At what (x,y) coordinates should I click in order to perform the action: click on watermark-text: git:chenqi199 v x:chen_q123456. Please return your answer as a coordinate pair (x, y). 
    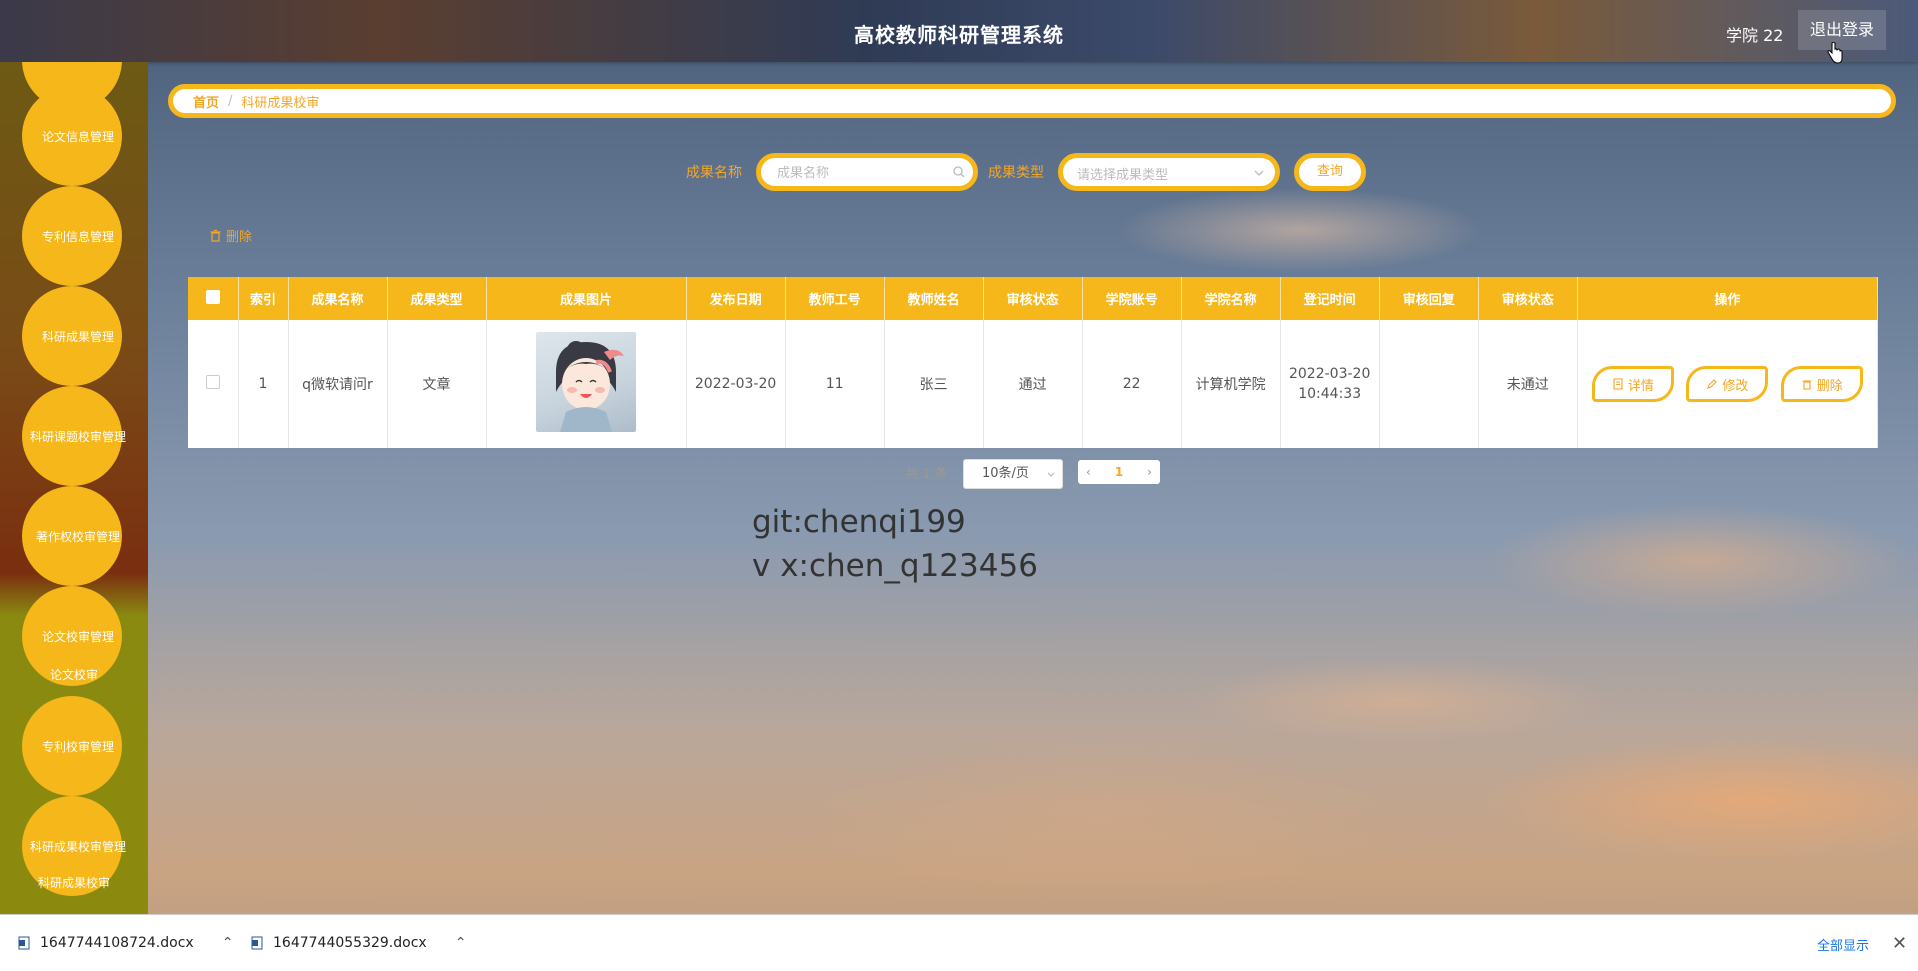
    Looking at the image, I should click on (895, 544).